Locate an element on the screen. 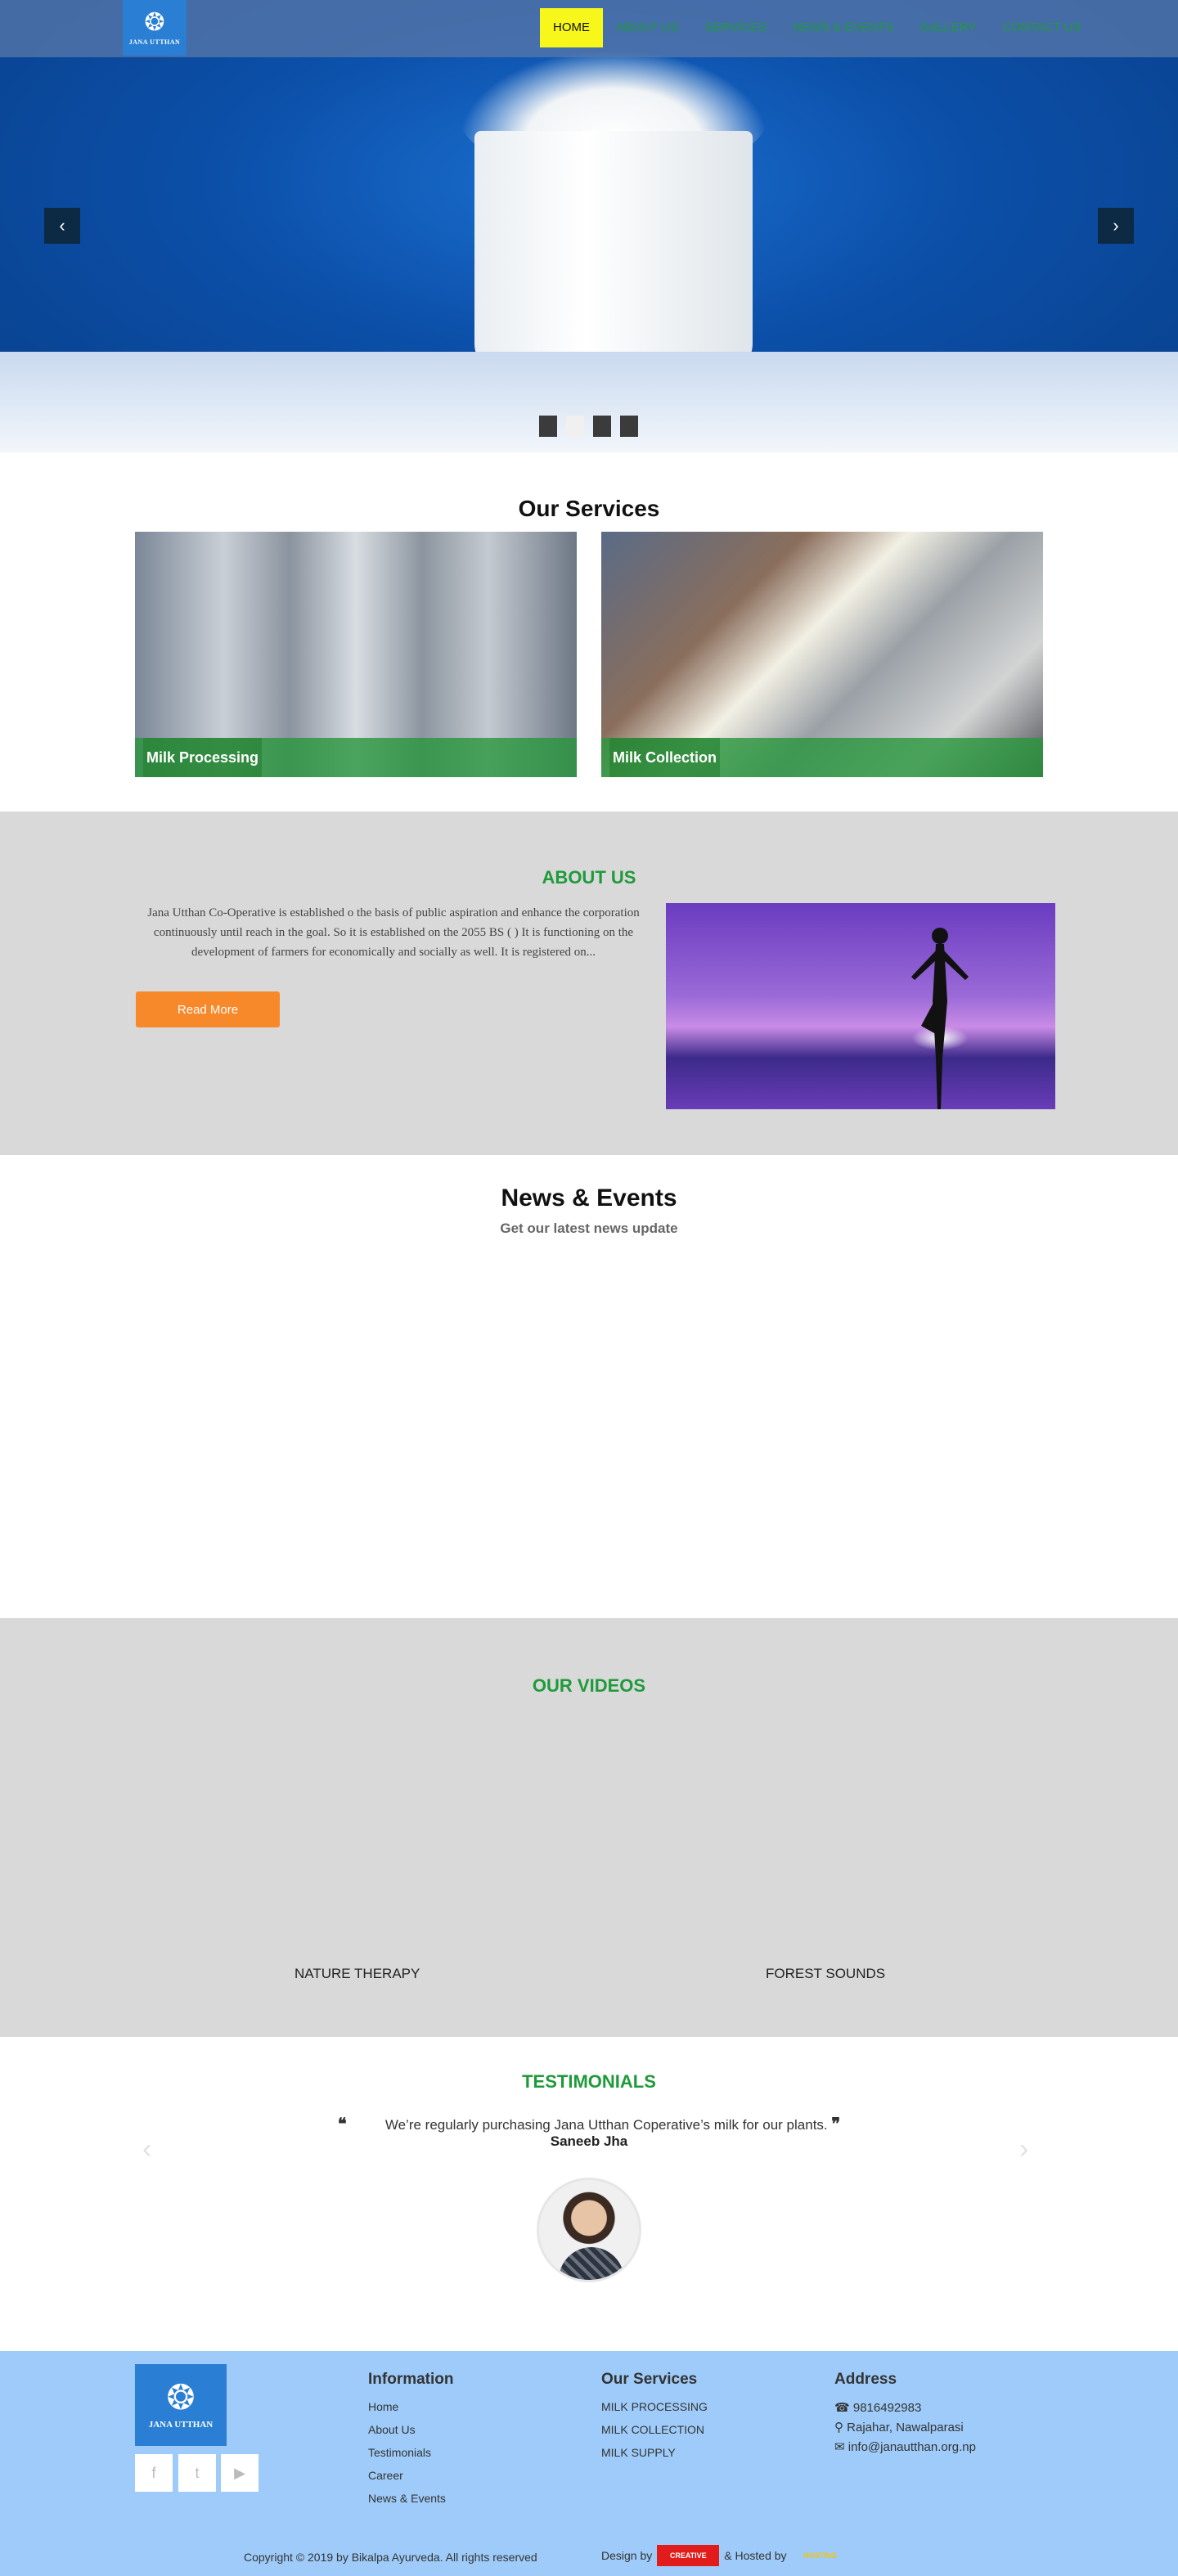 Image resolution: width=1178 pixels, height=2576 pixels. service-caption: Milk Collection is located at coordinates (822, 757).